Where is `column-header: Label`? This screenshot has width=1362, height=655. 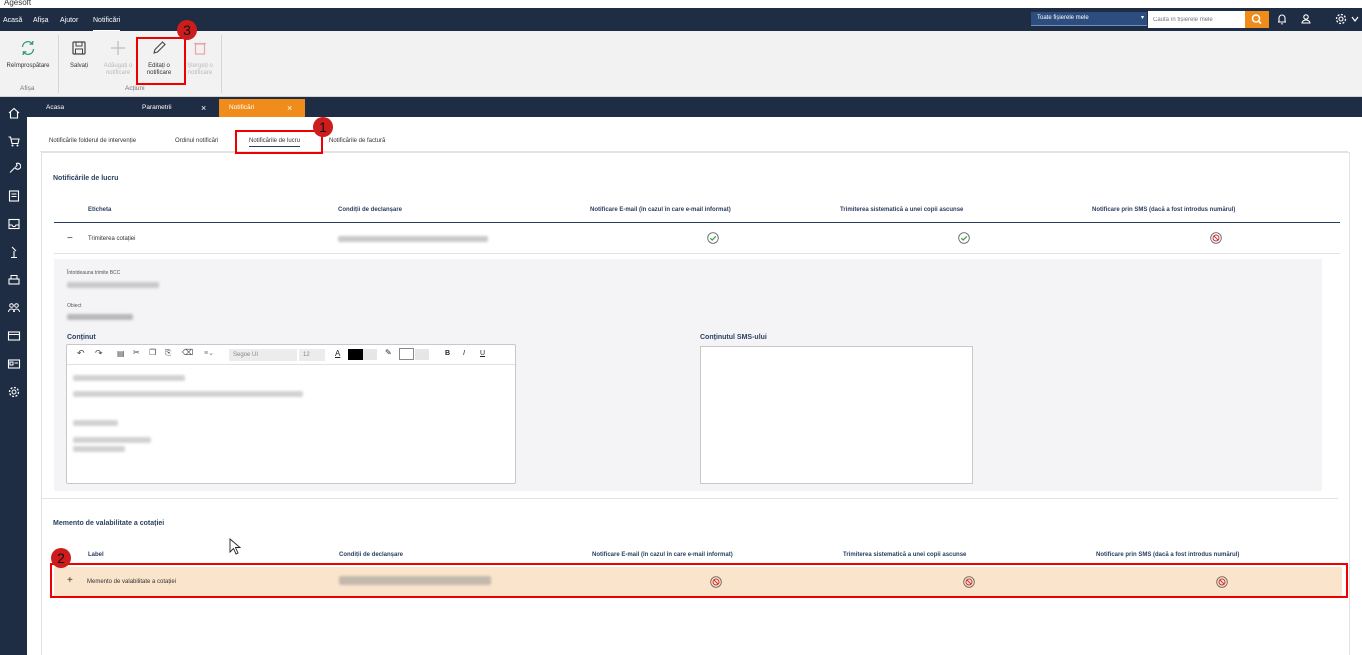
column-header: Label is located at coordinates (96, 555).